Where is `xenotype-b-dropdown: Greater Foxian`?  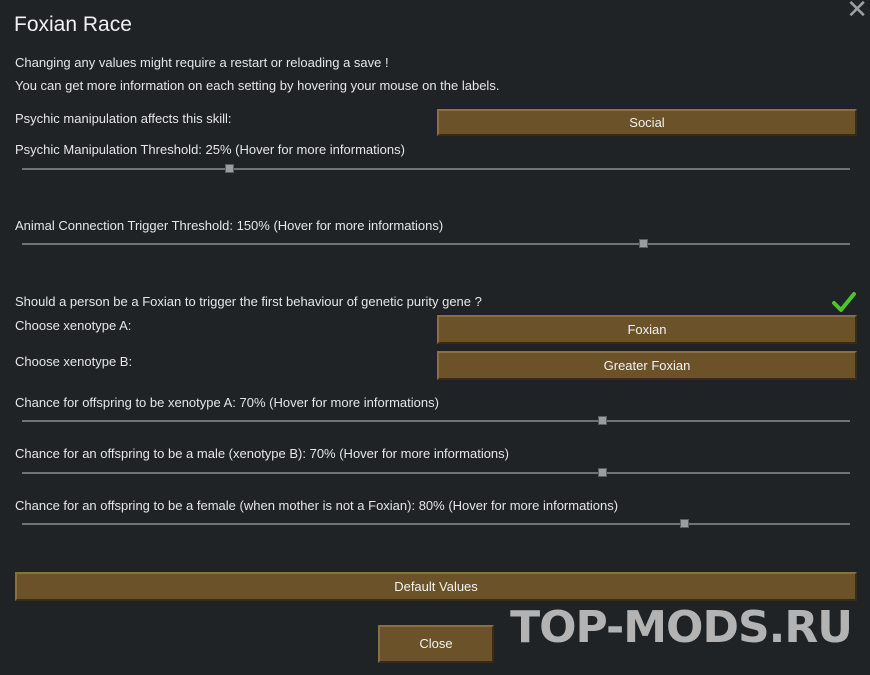
xenotype-b-dropdown: Greater Foxian is located at coordinates (647, 365).